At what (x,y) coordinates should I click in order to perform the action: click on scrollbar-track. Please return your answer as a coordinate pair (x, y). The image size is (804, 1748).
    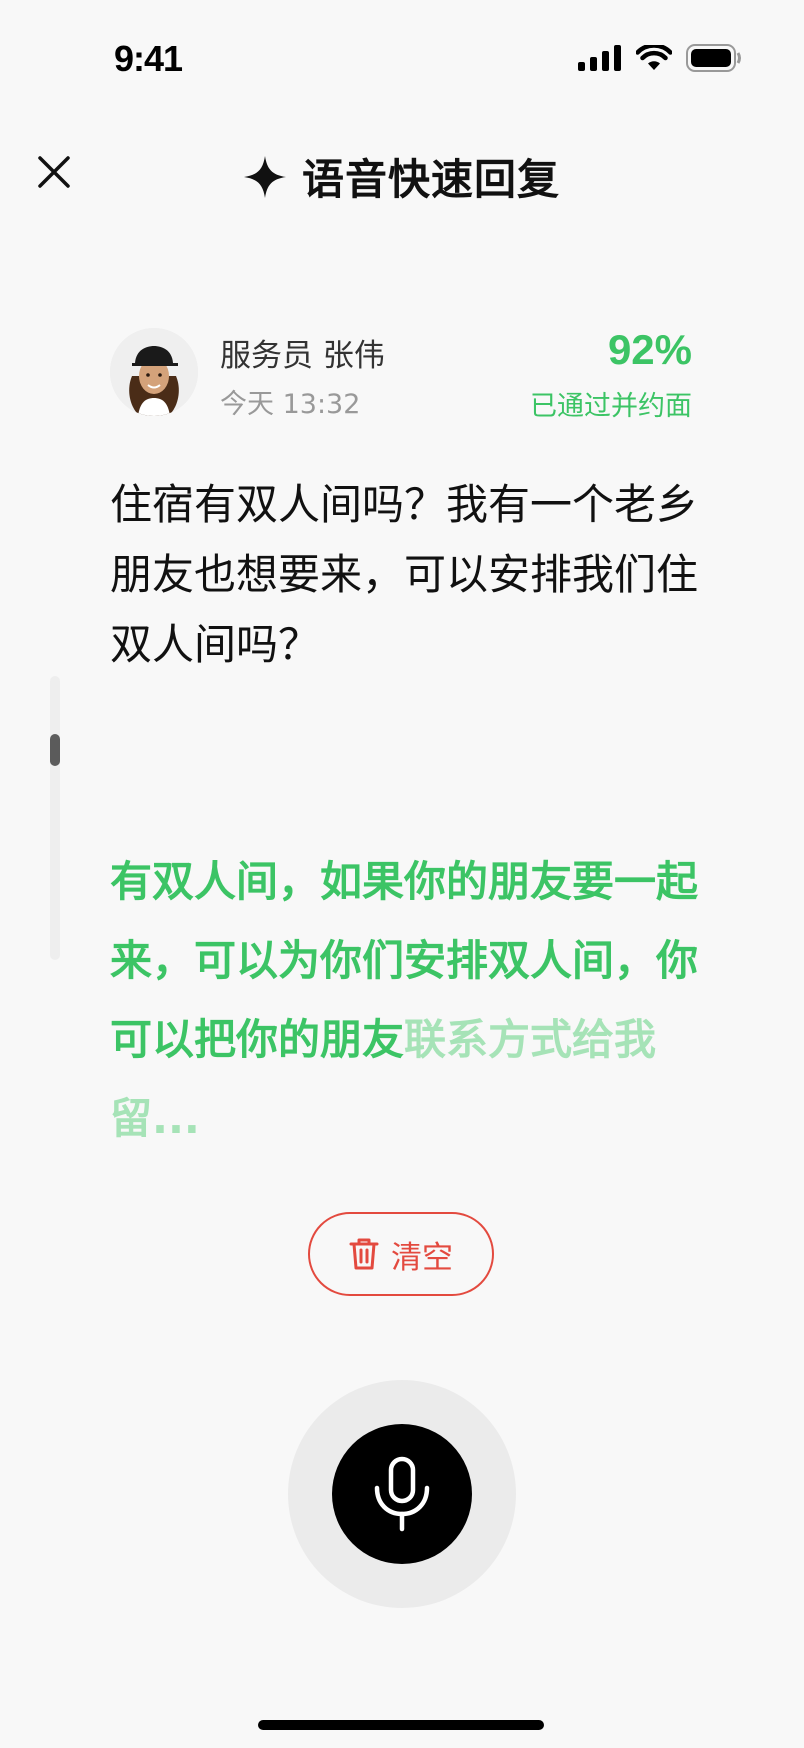
    Looking at the image, I should click on (55, 818).